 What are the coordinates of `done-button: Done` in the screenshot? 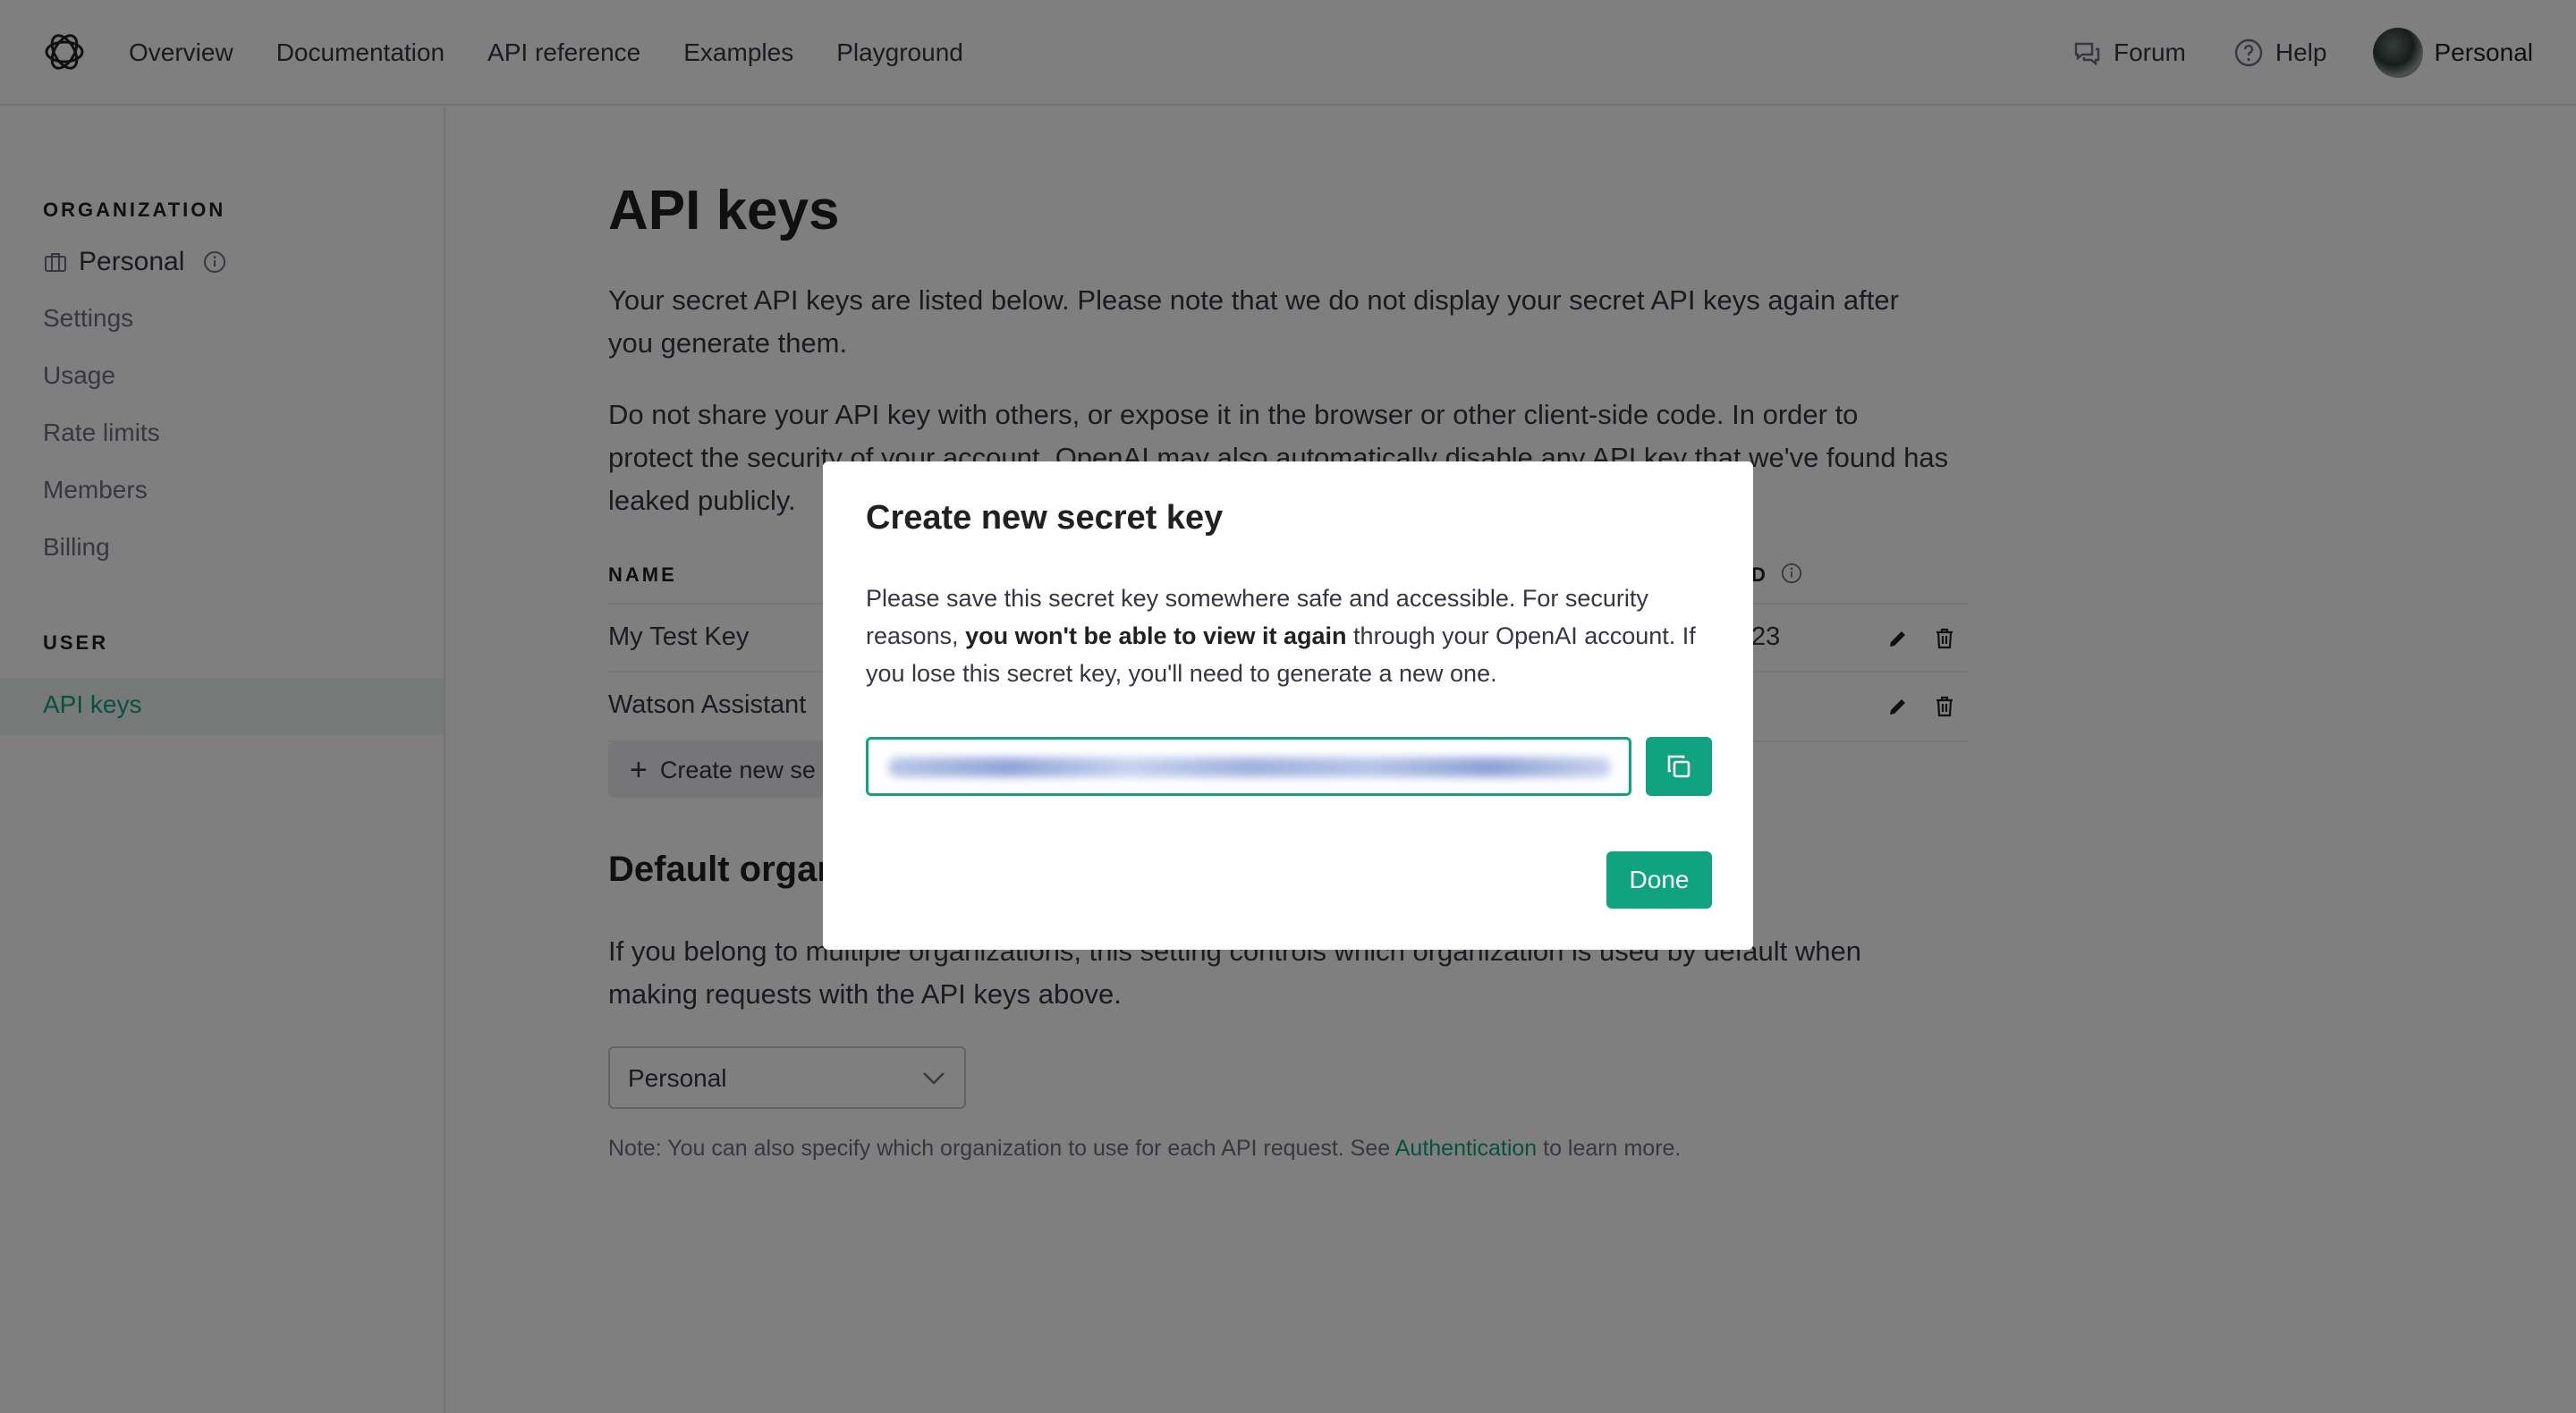 It's located at (1659, 880).